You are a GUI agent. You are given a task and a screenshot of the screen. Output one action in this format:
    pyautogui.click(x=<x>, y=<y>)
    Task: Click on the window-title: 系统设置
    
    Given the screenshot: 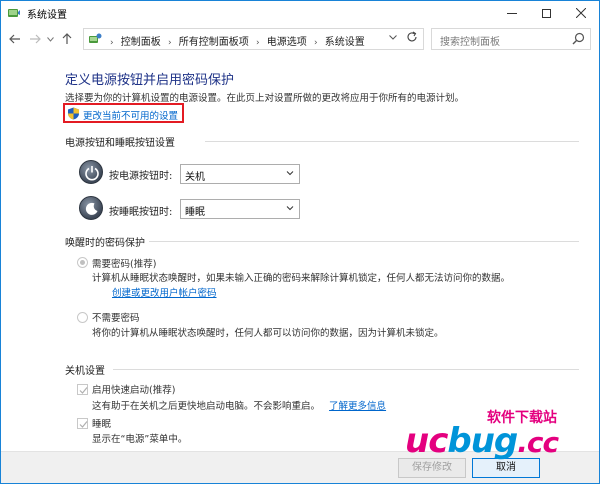 What is the action you would take?
    pyautogui.click(x=47, y=15)
    